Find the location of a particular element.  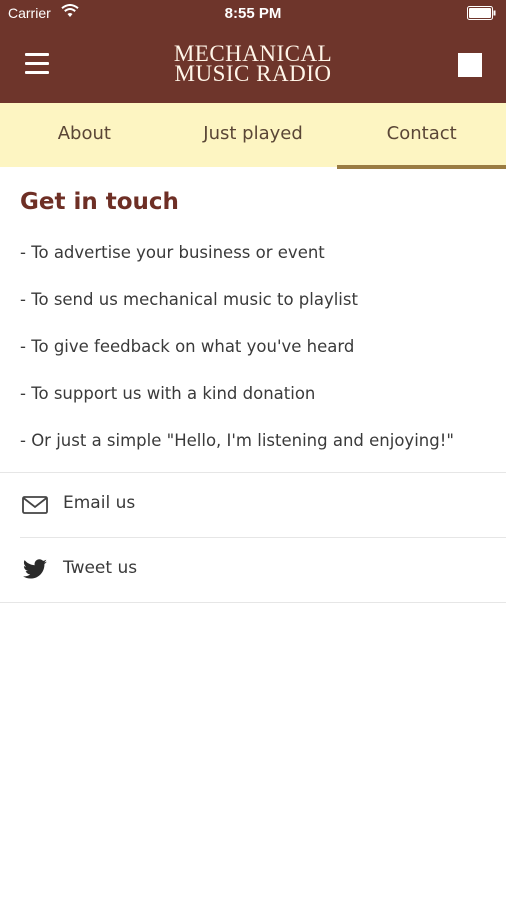

tab-just-played: Just played is located at coordinates (253, 135).